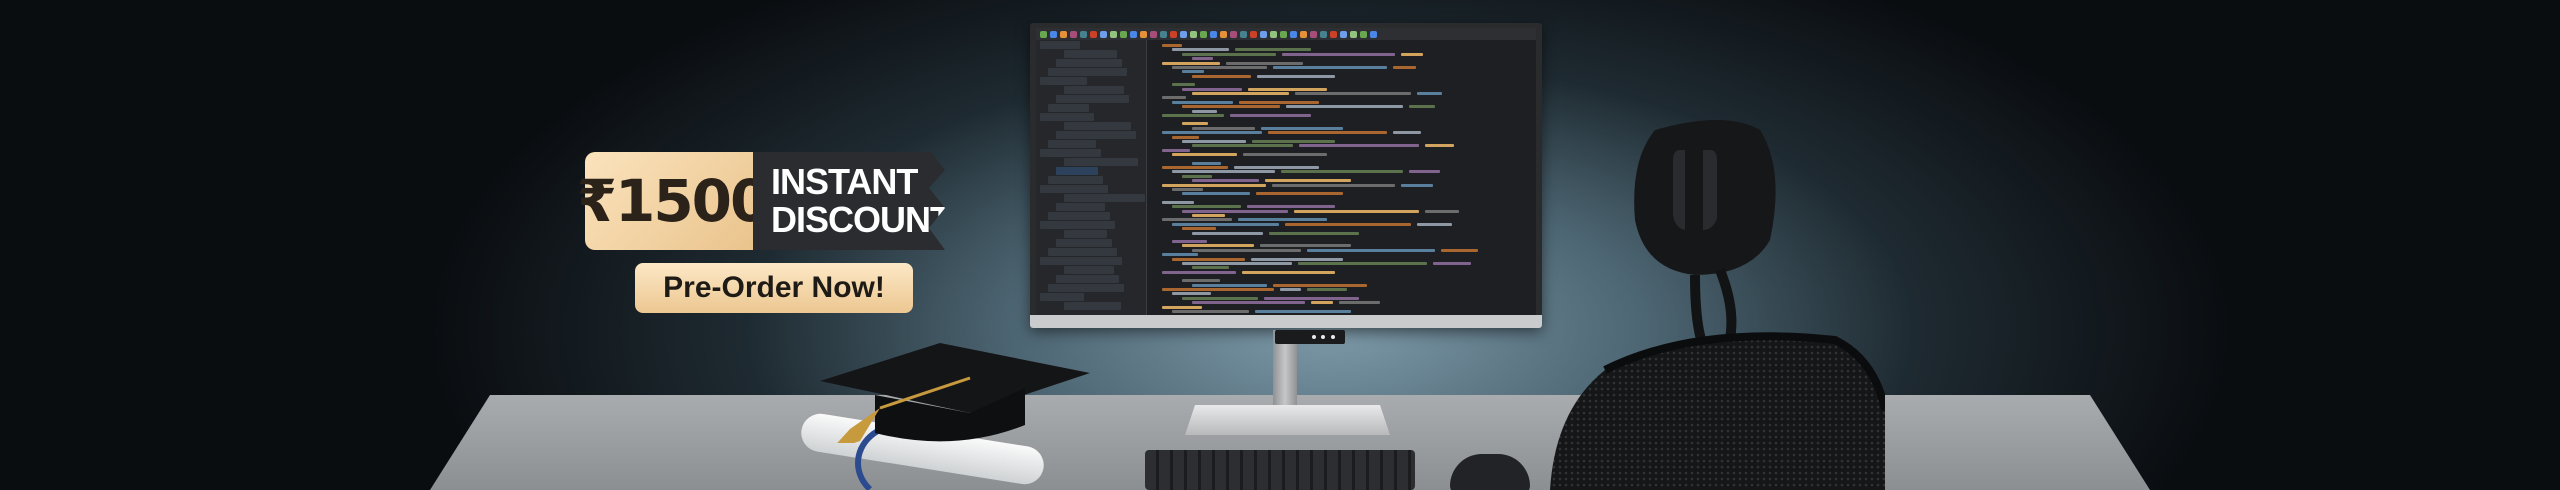 The height and width of the screenshot is (490, 2560). What do you see at coordinates (1091, 177) in the screenshot?
I see `project-tree` at bounding box center [1091, 177].